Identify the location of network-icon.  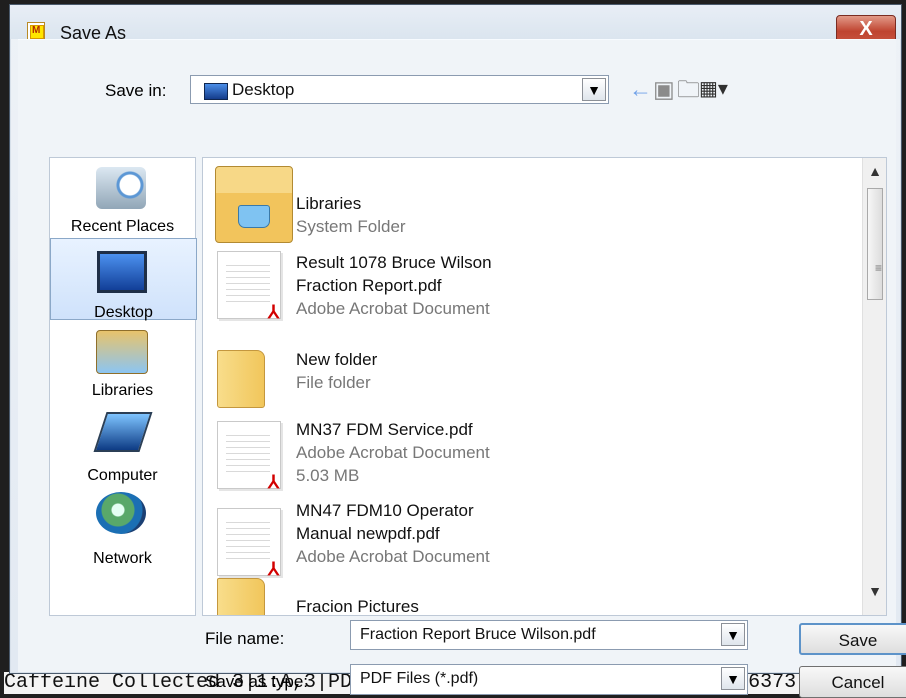
(121, 513).